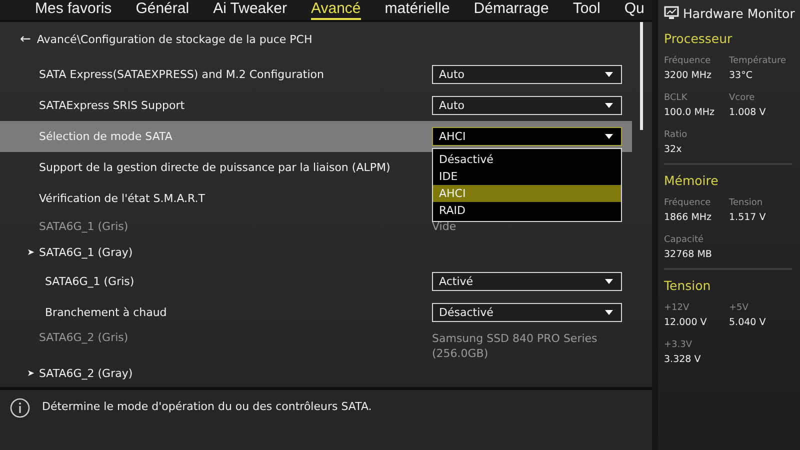 This screenshot has height=450, width=800. What do you see at coordinates (684, 240) in the screenshot?
I see `stat-label: Capacité` at bounding box center [684, 240].